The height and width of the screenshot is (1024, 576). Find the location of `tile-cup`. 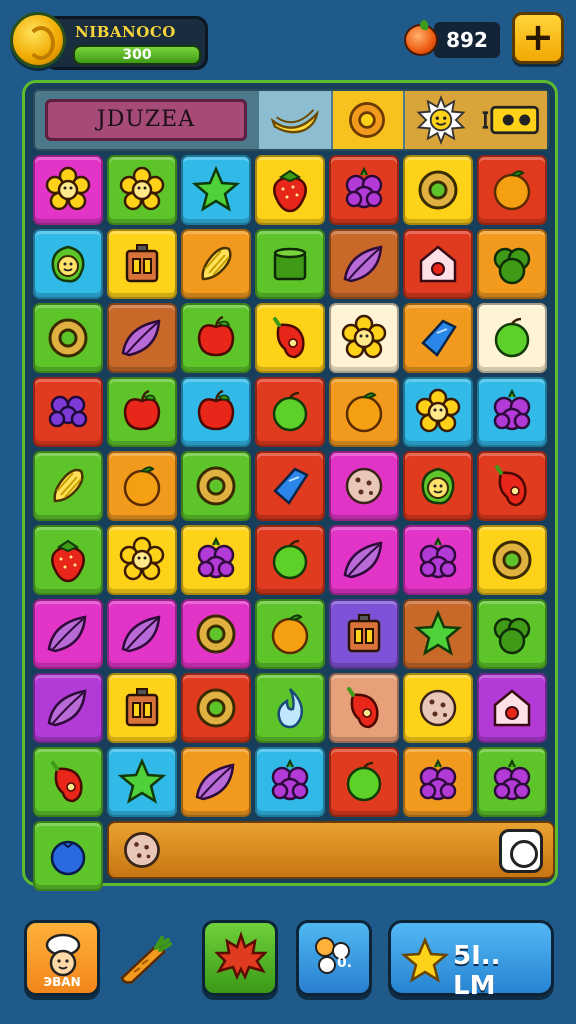

tile-cup is located at coordinates (290, 264).